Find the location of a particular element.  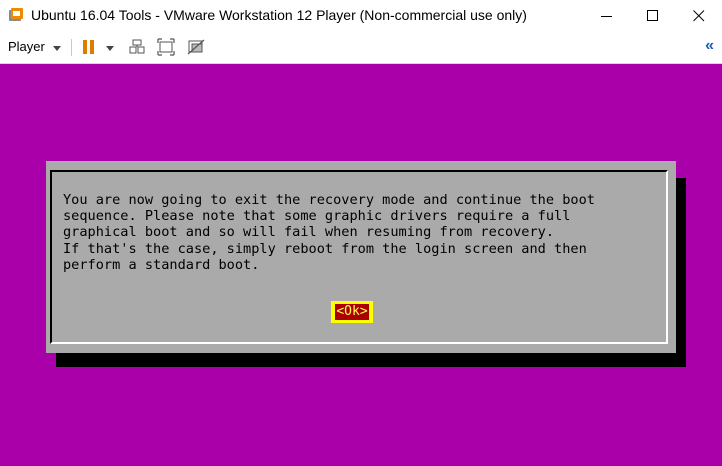

pause-icon is located at coordinates (88, 47).